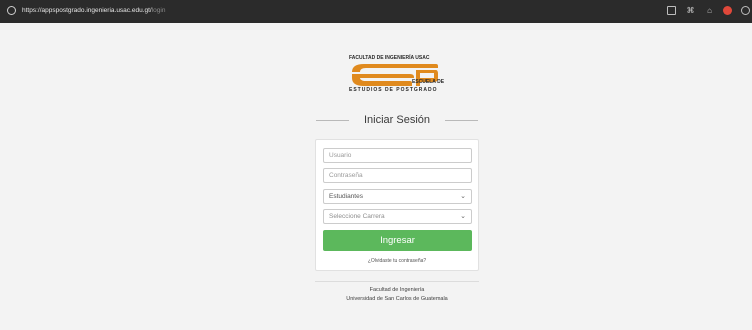 This screenshot has width=752, height=330. What do you see at coordinates (346, 196) in the screenshot?
I see `role-select-value: Estudiantes` at bounding box center [346, 196].